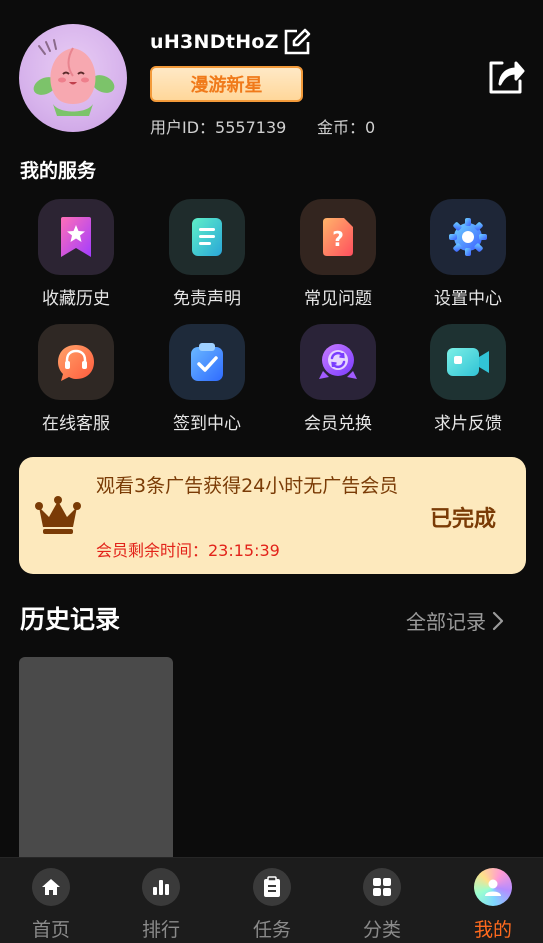  I want to click on banner-message: 观看3条广告获得24小时无广告会员, so click(247, 486).